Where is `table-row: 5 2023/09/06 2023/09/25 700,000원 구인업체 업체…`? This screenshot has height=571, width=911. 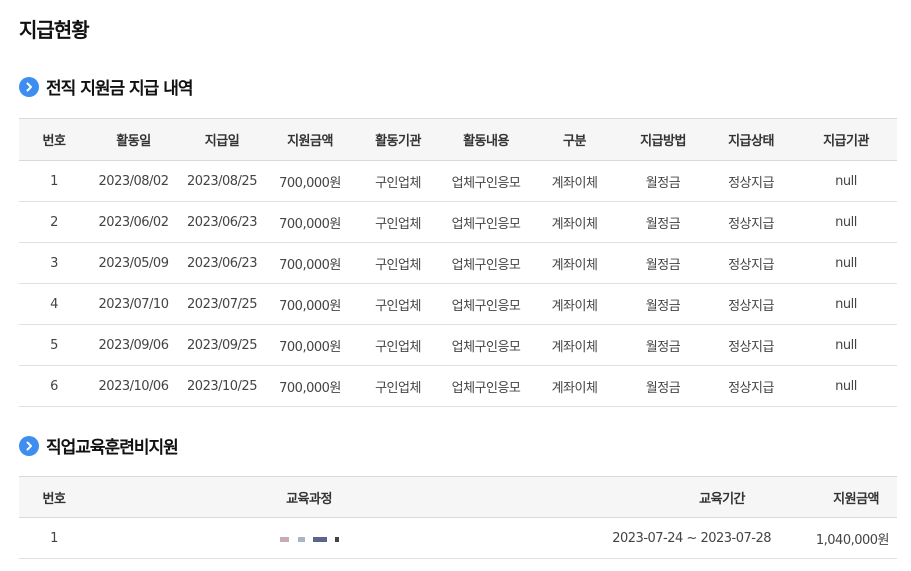 table-row: 5 2023/09/06 2023/09/25 700,000원 구인업체 업체… is located at coordinates (458, 345).